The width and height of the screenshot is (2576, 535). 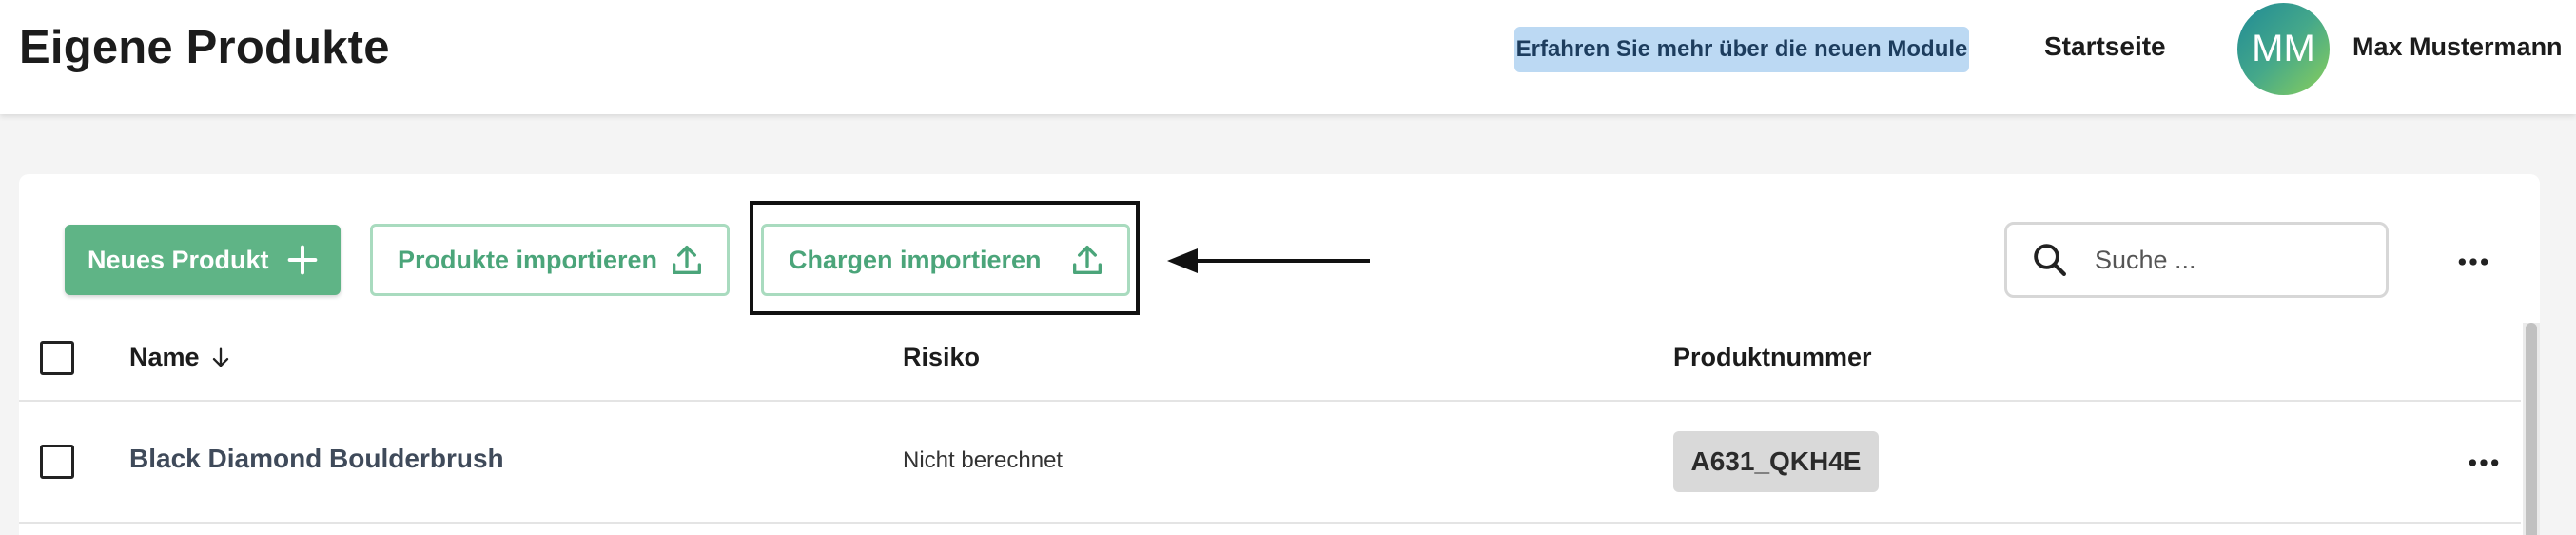 I want to click on arrow-down-icon, so click(x=220, y=357).